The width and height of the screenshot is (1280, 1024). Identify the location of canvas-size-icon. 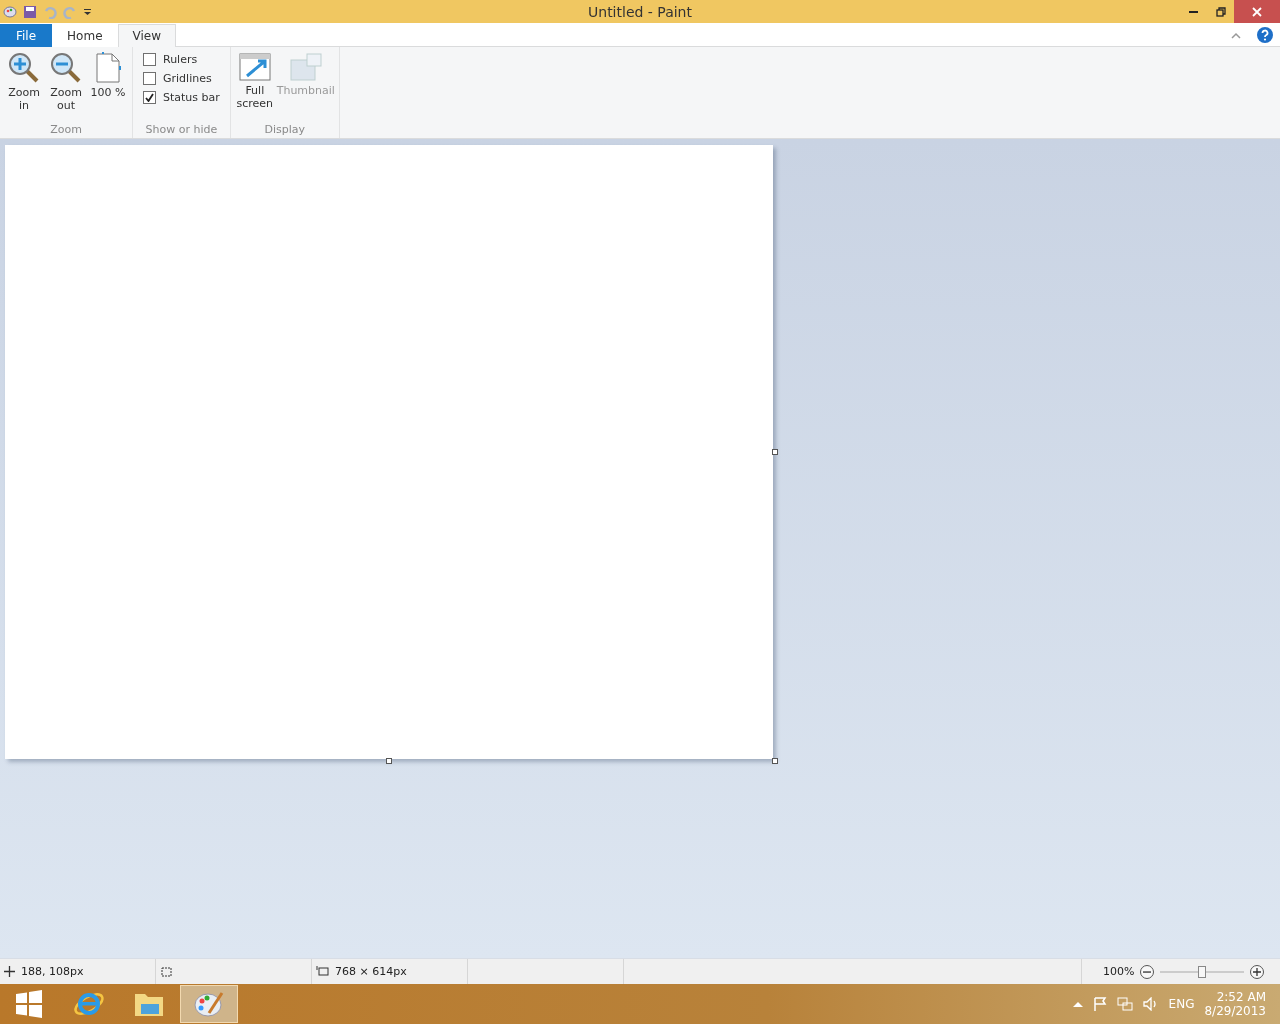
(322, 971).